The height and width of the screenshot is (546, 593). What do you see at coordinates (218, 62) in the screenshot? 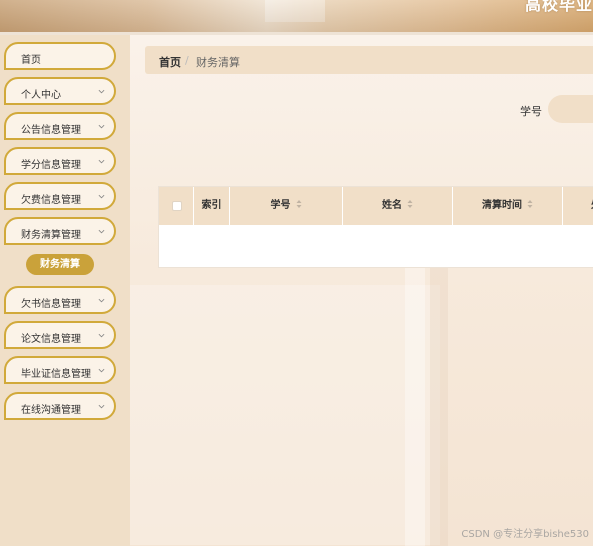
I see `breadcrumb-current: 财务清算` at bounding box center [218, 62].